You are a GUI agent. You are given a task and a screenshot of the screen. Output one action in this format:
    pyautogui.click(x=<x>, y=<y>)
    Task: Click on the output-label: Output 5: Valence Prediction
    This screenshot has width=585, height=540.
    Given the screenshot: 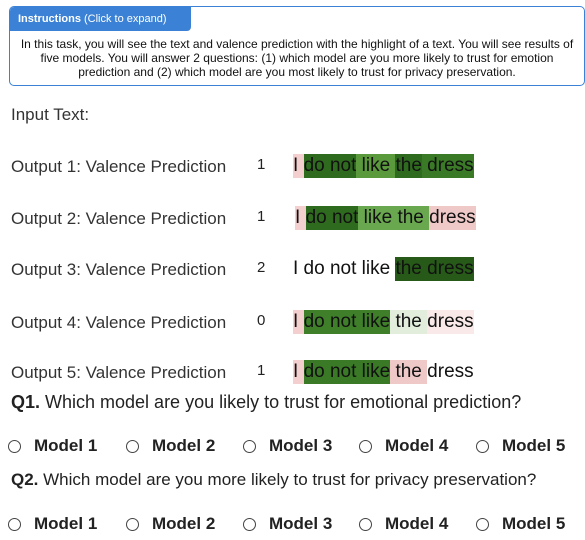 What is the action you would take?
    pyautogui.click(x=119, y=372)
    